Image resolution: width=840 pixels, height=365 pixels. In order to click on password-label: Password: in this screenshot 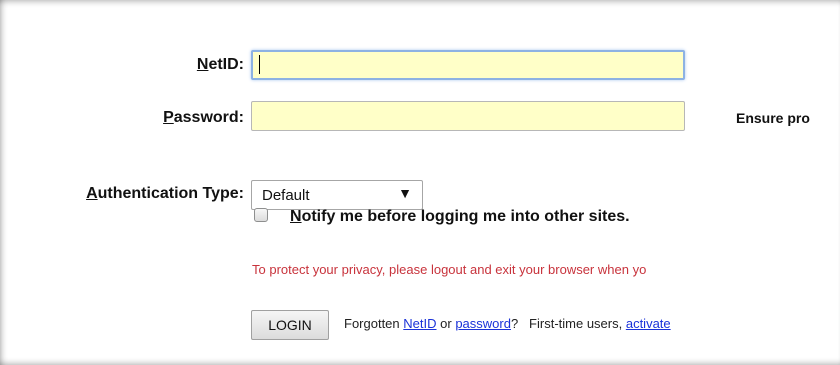, I will do `click(203, 117)`.